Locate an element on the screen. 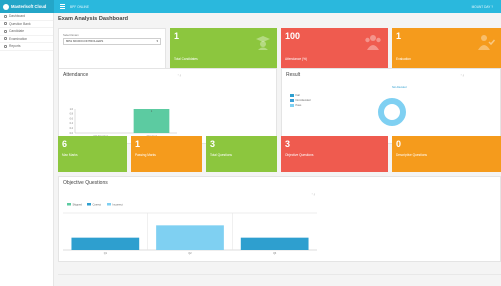  y-tick-label: 1.0 is located at coordinates (72, 109).